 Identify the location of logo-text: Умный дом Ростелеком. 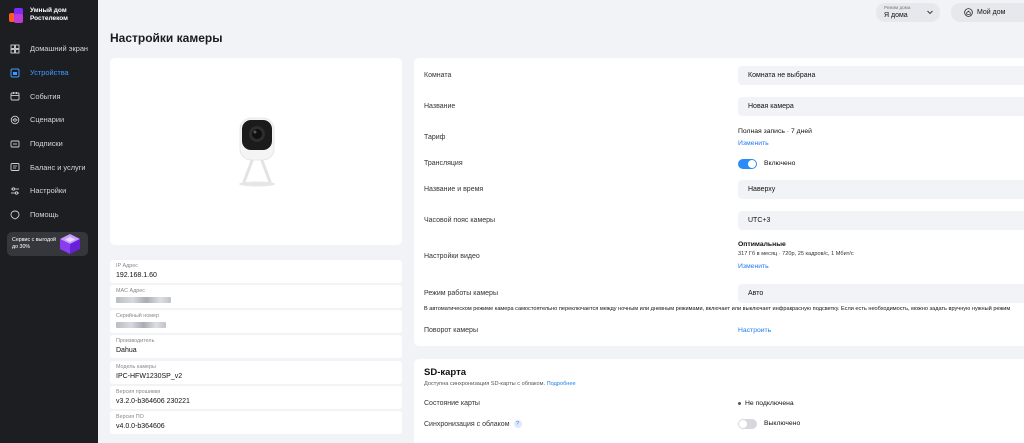
(49, 14).